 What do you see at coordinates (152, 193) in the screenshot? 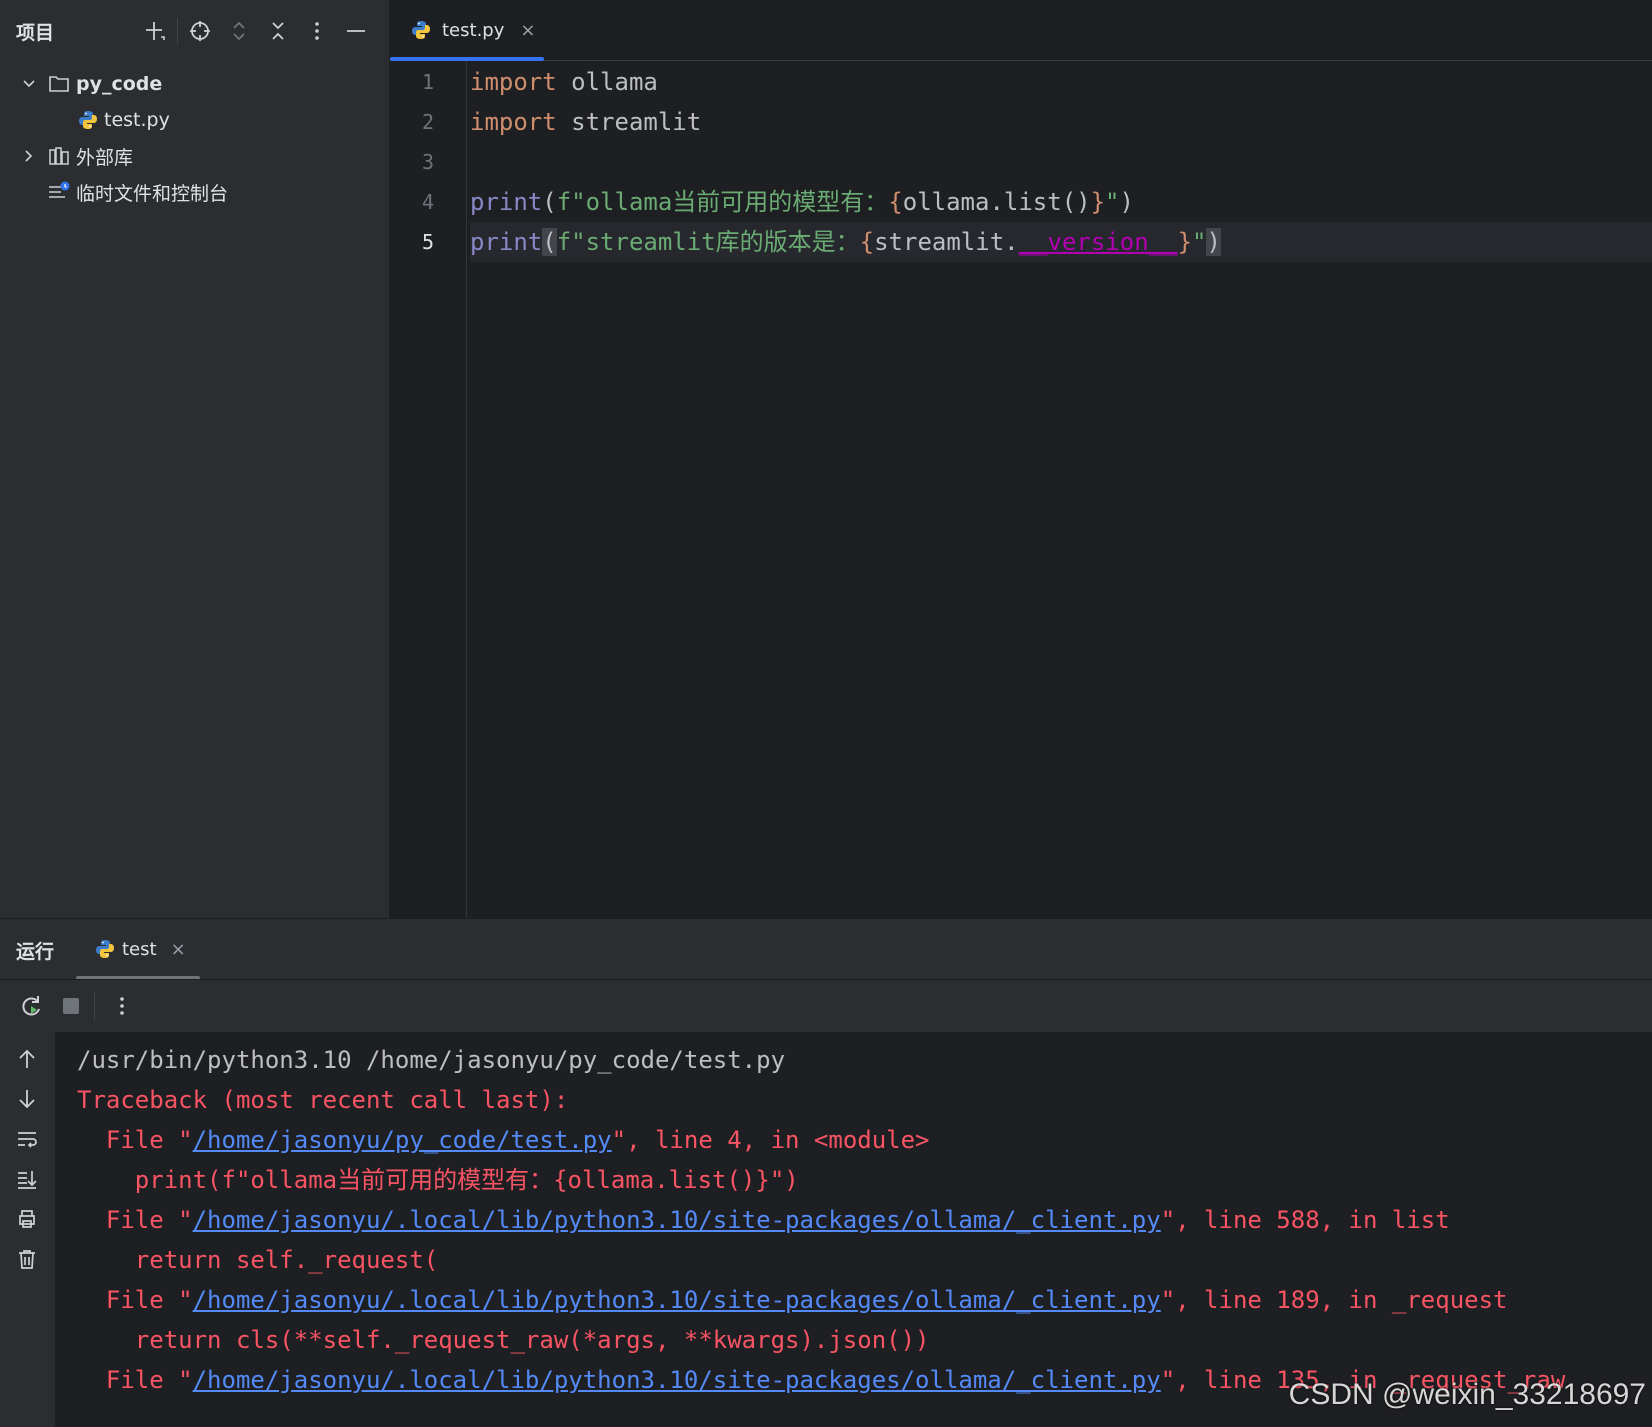
I see `tree-item-label: 临时文件和控制台` at bounding box center [152, 193].